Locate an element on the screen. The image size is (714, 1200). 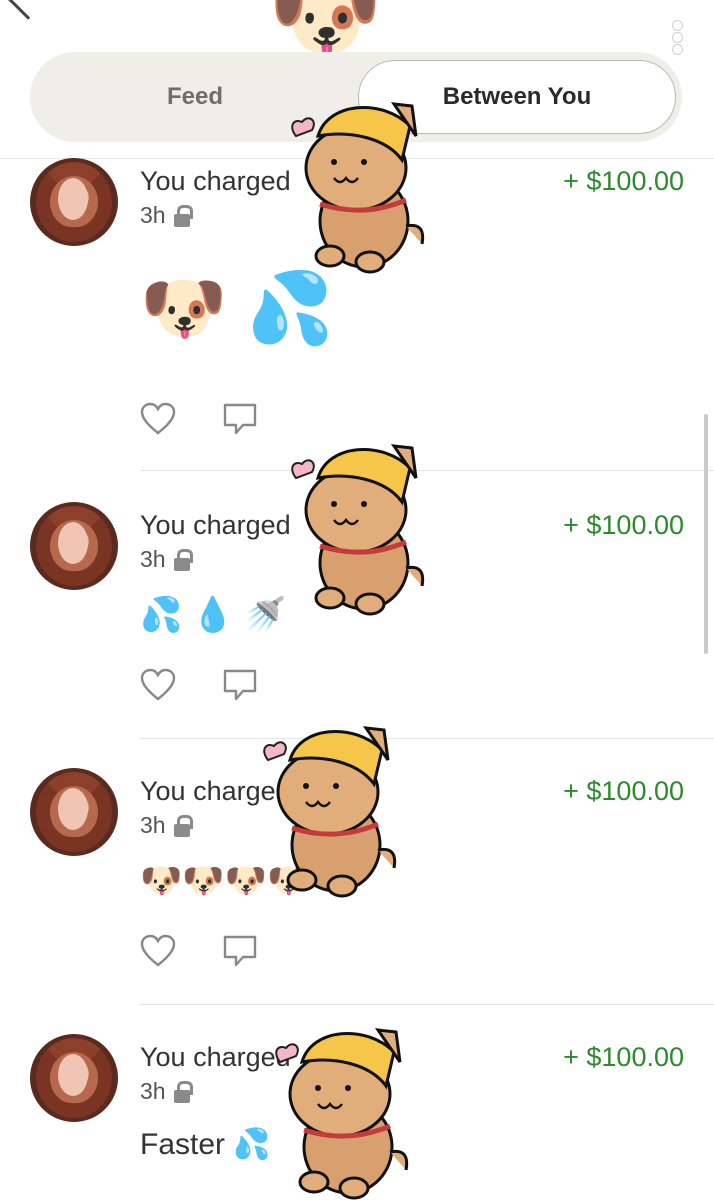
transaction-title: You charged a is located at coordinates (229, 791).